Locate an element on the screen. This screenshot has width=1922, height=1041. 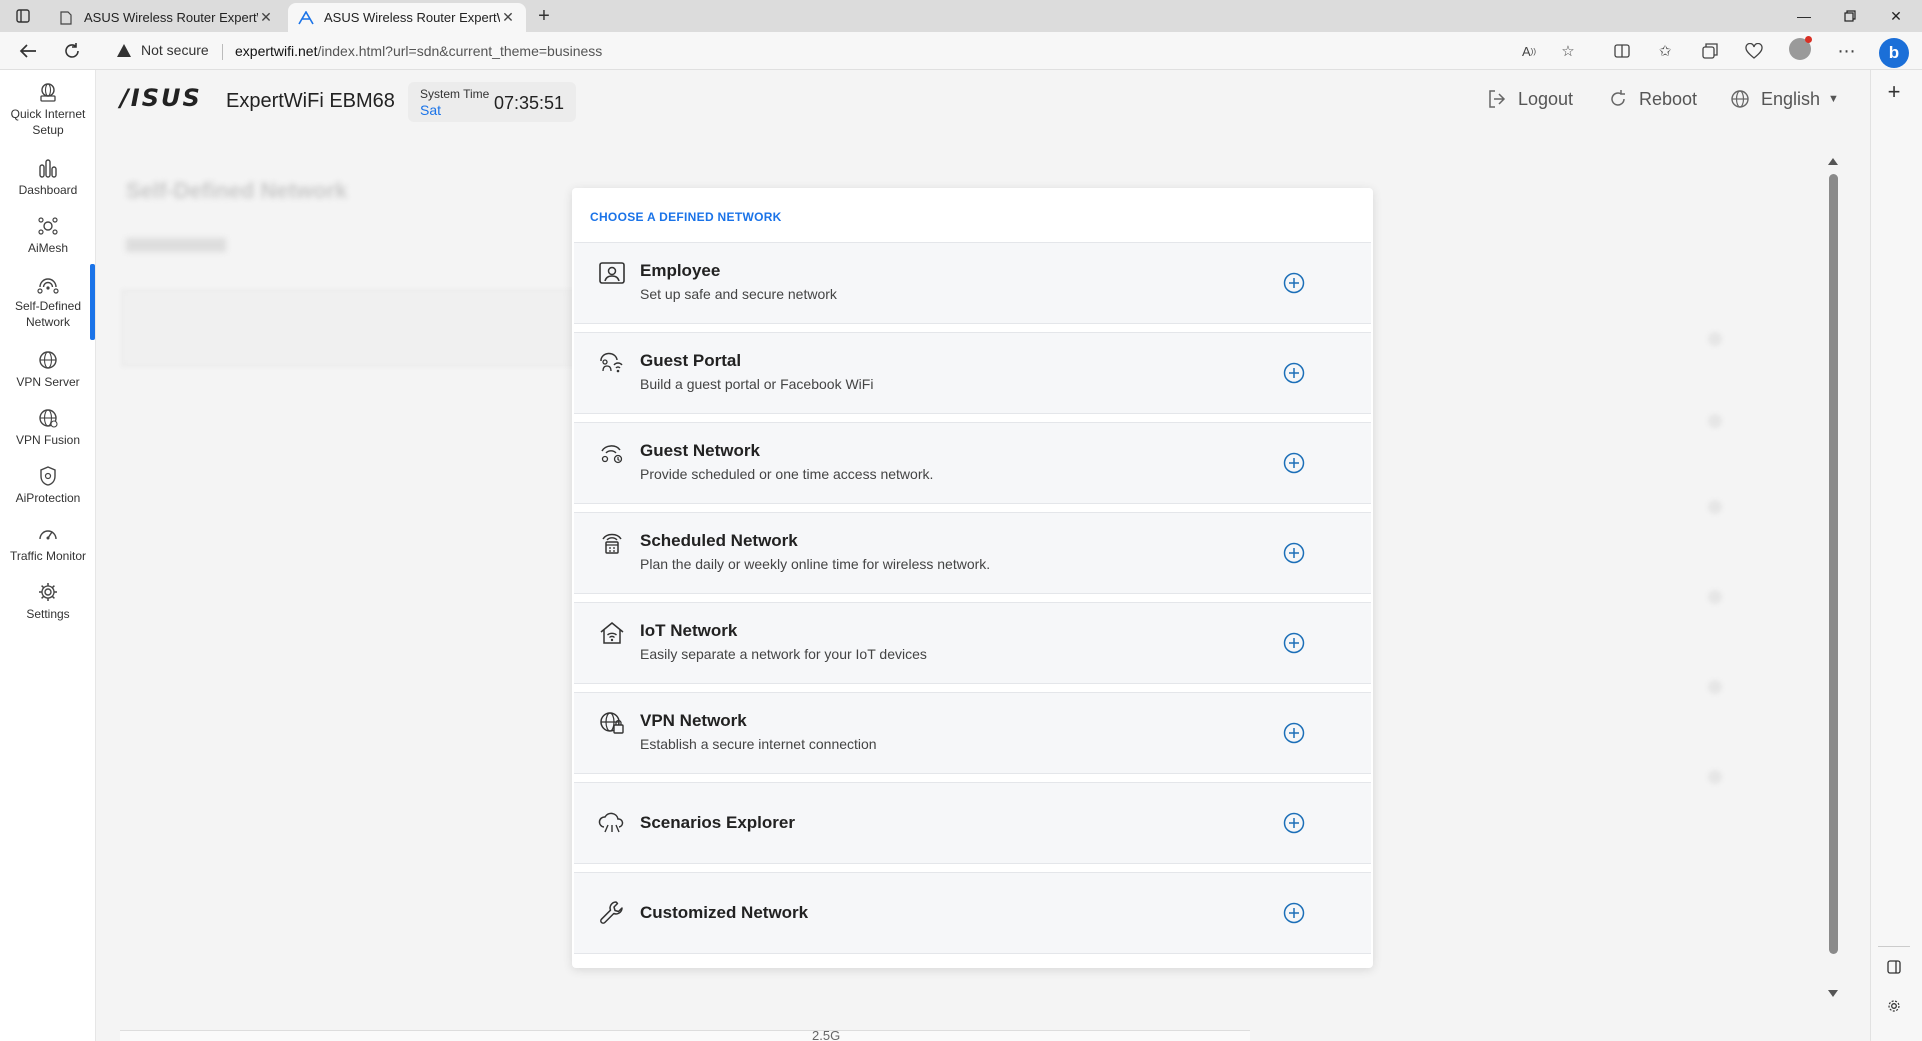
sidebar-item-label: Dashboard is located at coordinates (48, 190).